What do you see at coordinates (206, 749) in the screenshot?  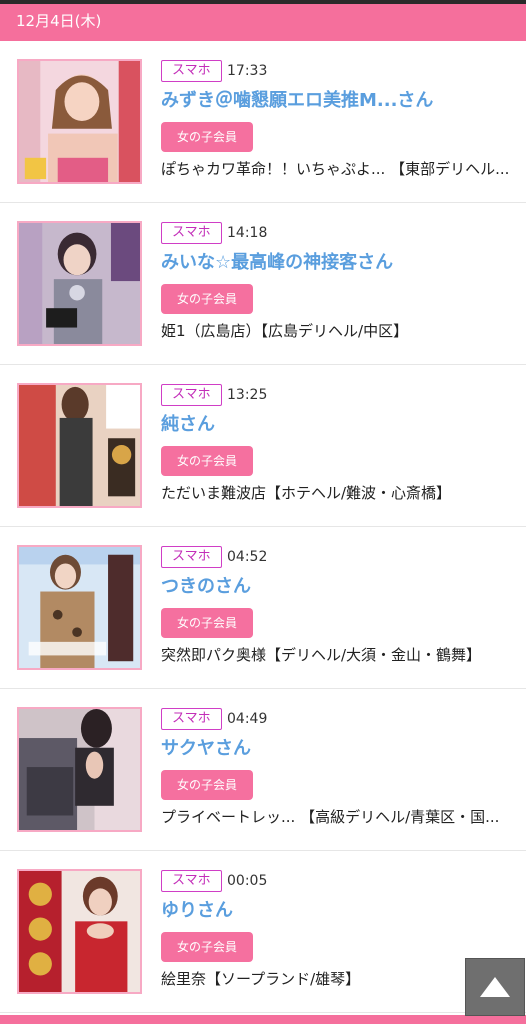 I see `girl-name-link: サクヤさん` at bounding box center [206, 749].